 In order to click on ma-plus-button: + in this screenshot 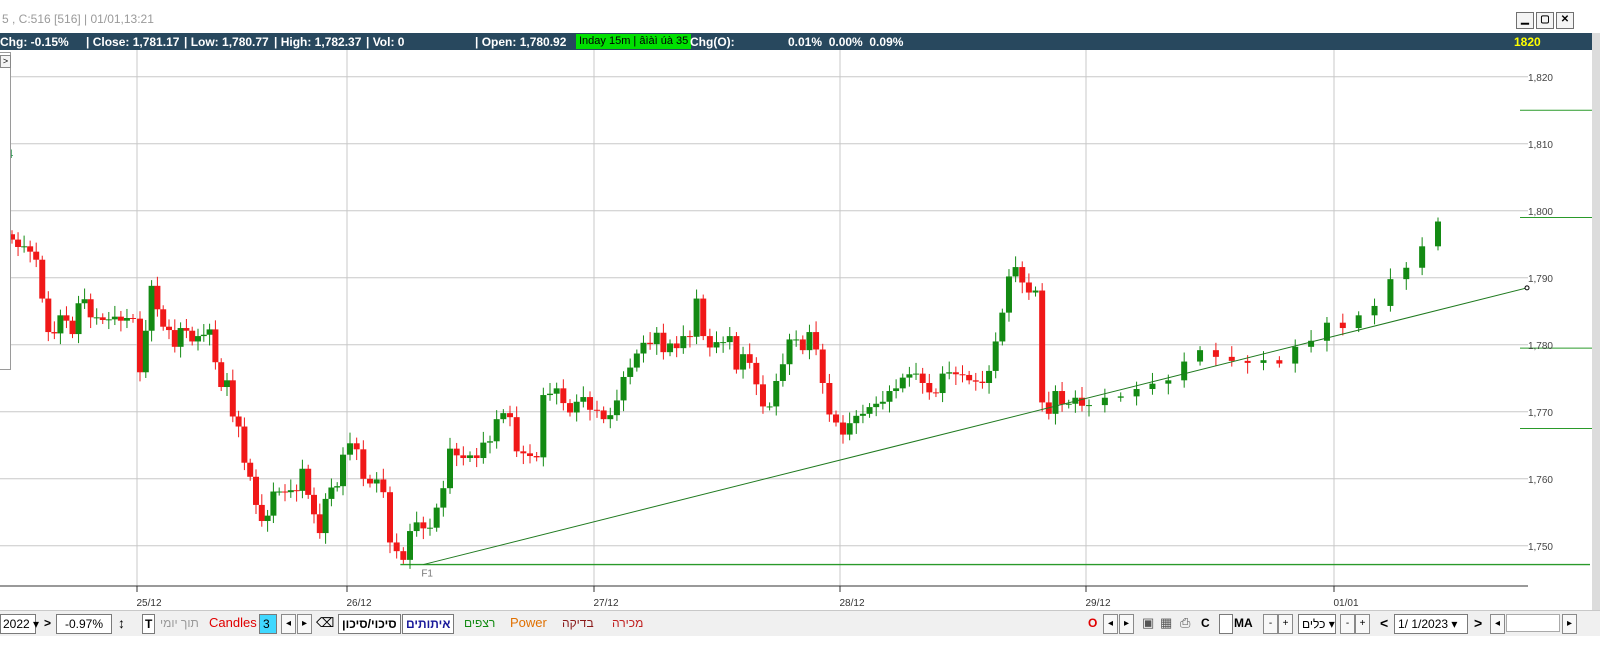, I will do `click(1285, 624)`.